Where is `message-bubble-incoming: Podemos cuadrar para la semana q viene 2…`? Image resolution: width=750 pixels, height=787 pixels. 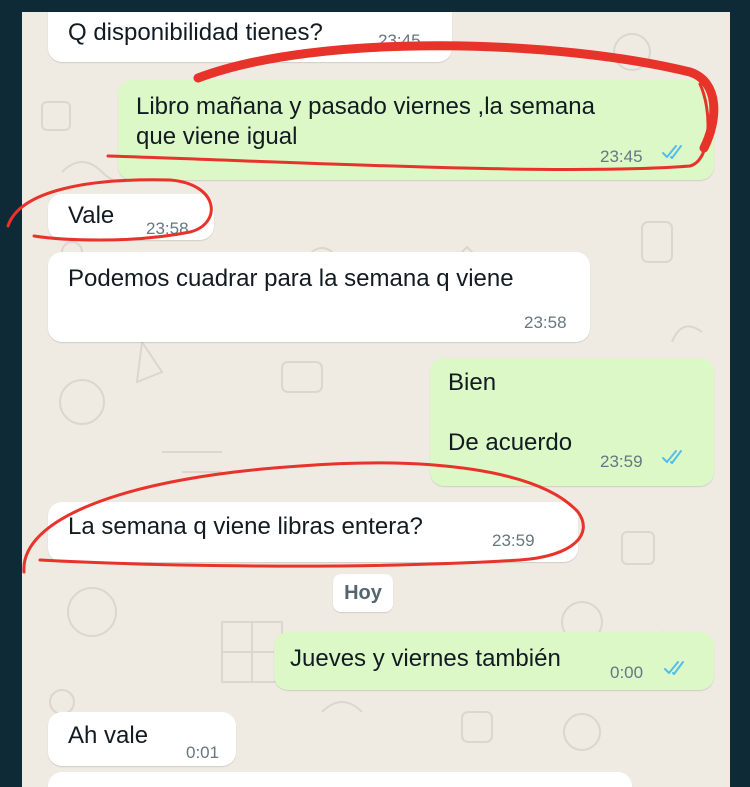 message-bubble-incoming: Podemos cuadrar para la semana q viene 2… is located at coordinates (319, 297).